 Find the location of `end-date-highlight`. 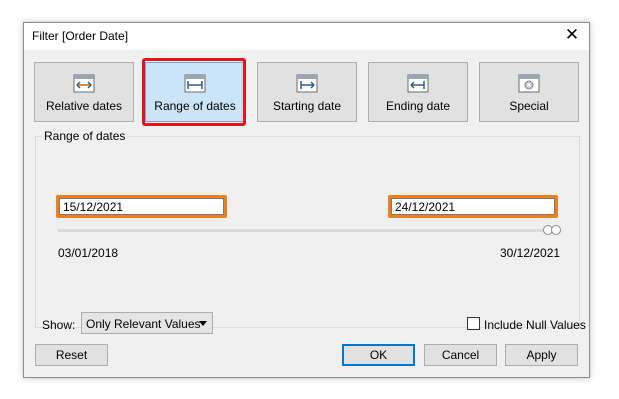

end-date-highlight is located at coordinates (473, 206).